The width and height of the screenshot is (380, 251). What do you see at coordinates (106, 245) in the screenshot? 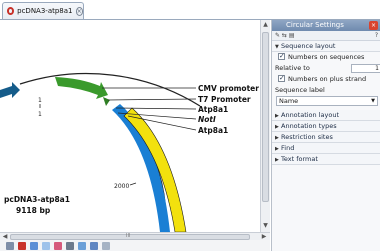
I see `more-views-icon` at bounding box center [106, 245].